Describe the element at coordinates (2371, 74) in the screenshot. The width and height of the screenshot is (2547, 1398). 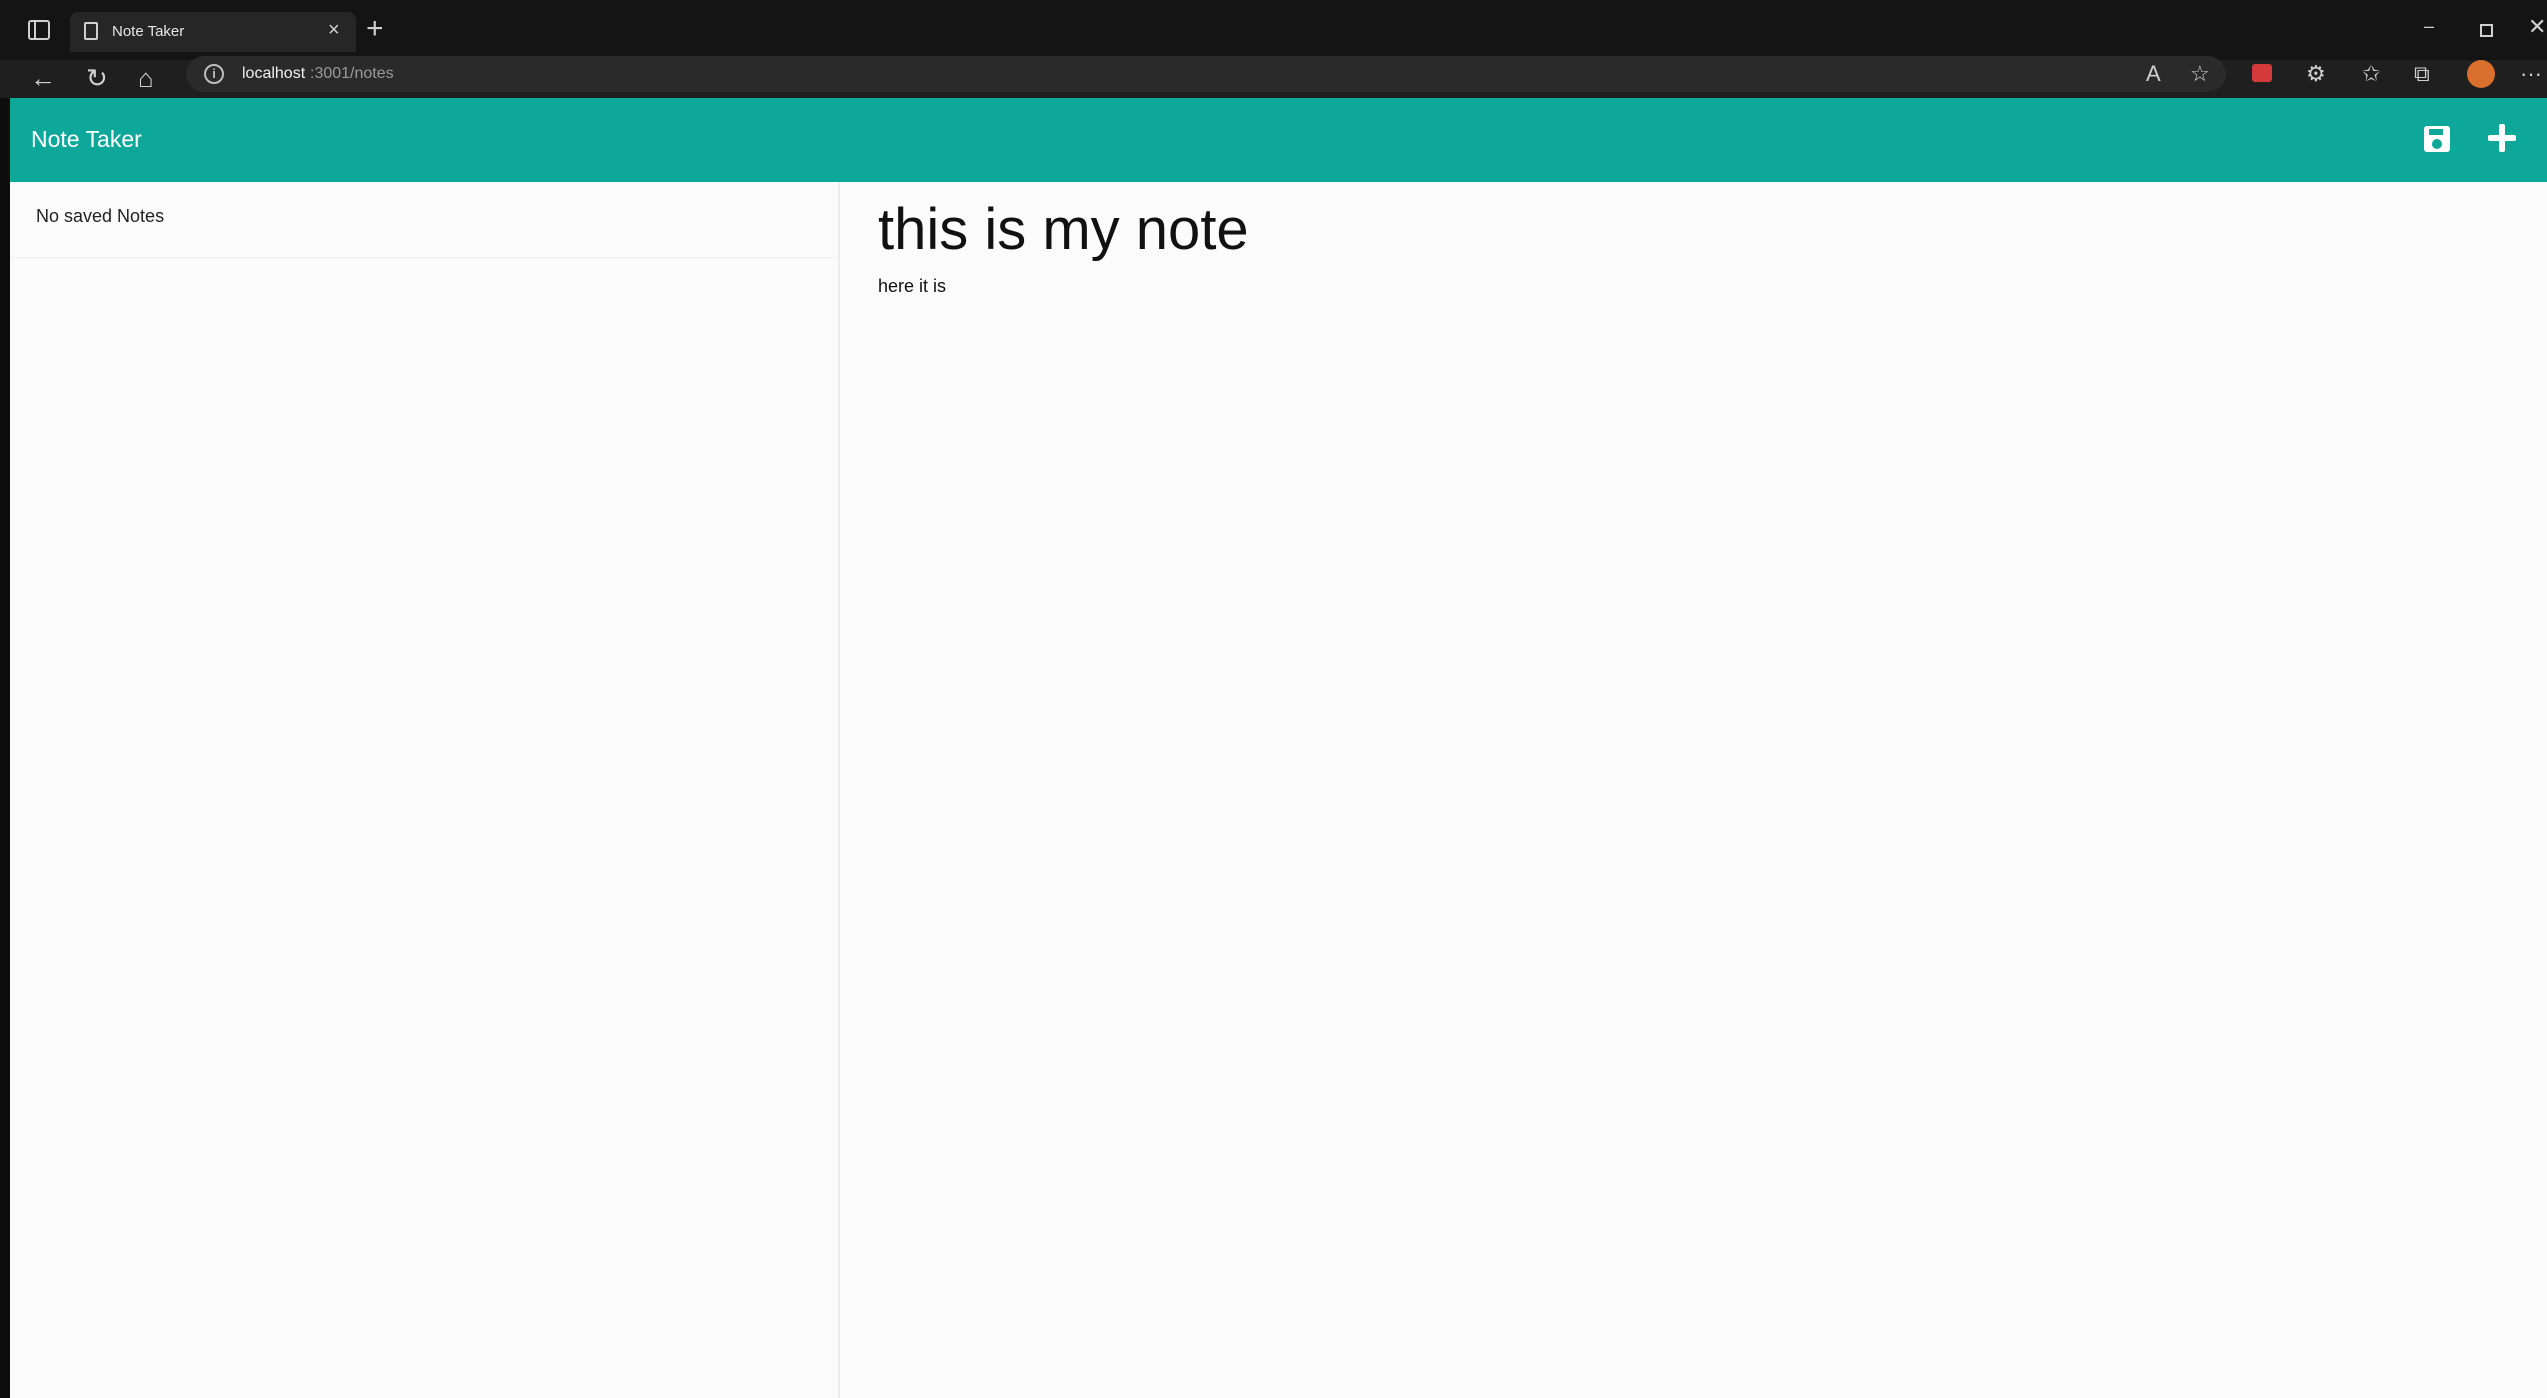
I see `favorites-icon: ✩` at that location.